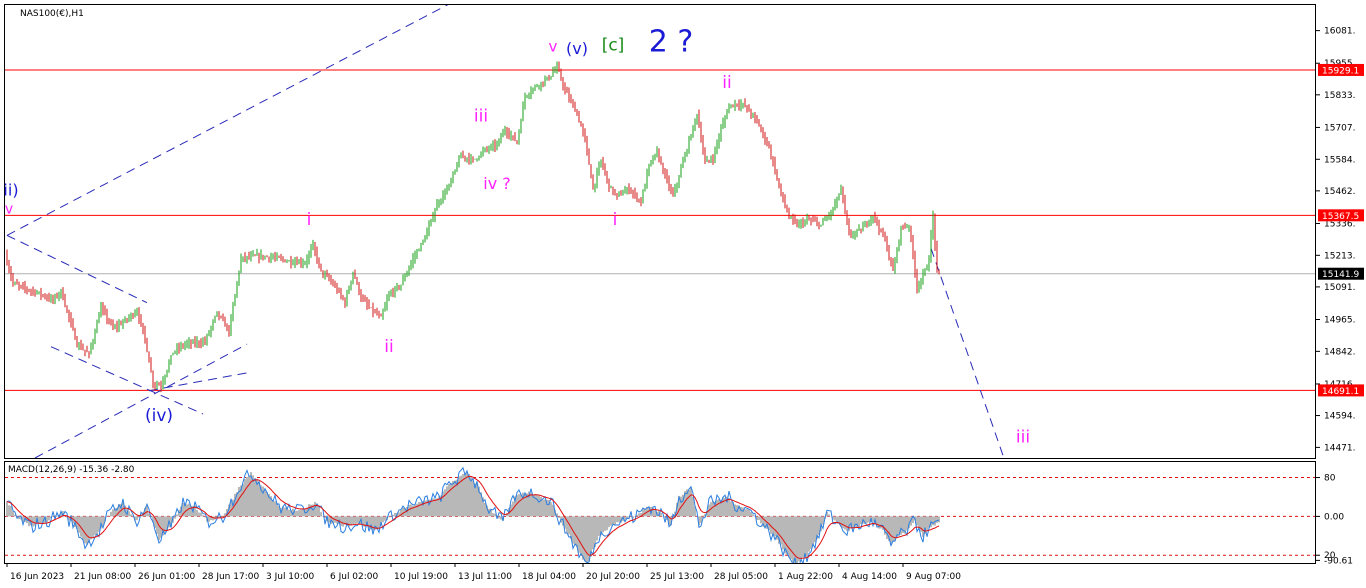 The image size is (1366, 588). Describe the element at coordinates (1338, 561) in the screenshot. I see `macd-tick-label: -90.61` at that location.